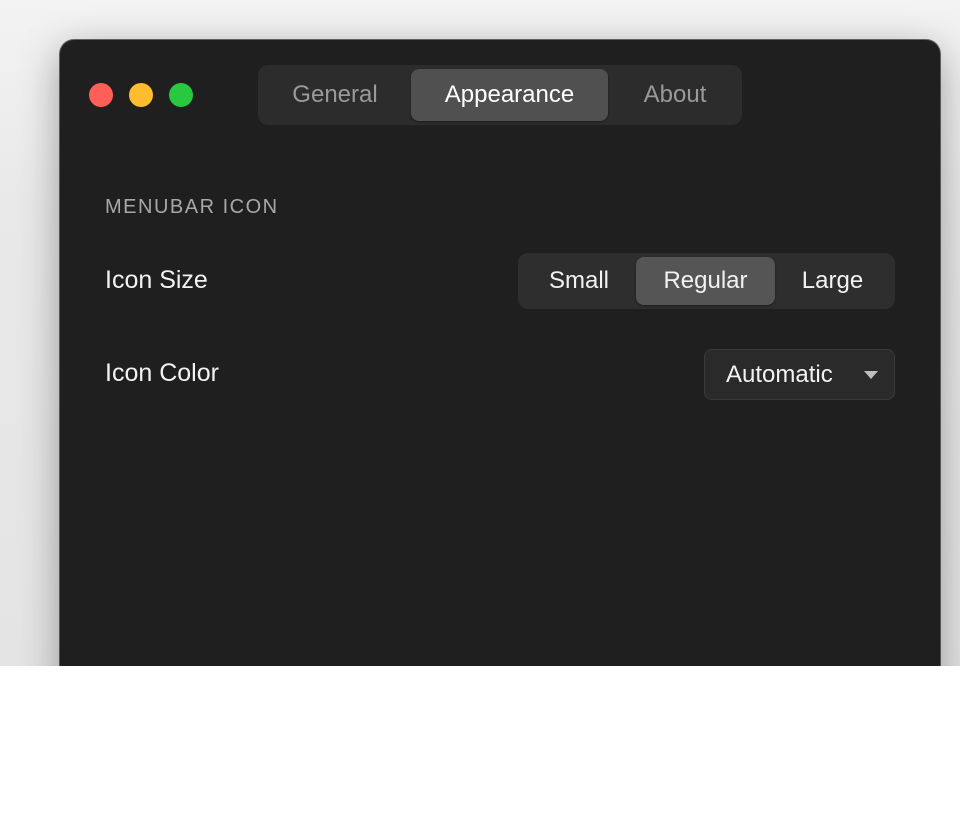 This screenshot has width=960, height=840. Describe the element at coordinates (675, 95) in the screenshot. I see `tab-about: About` at that location.